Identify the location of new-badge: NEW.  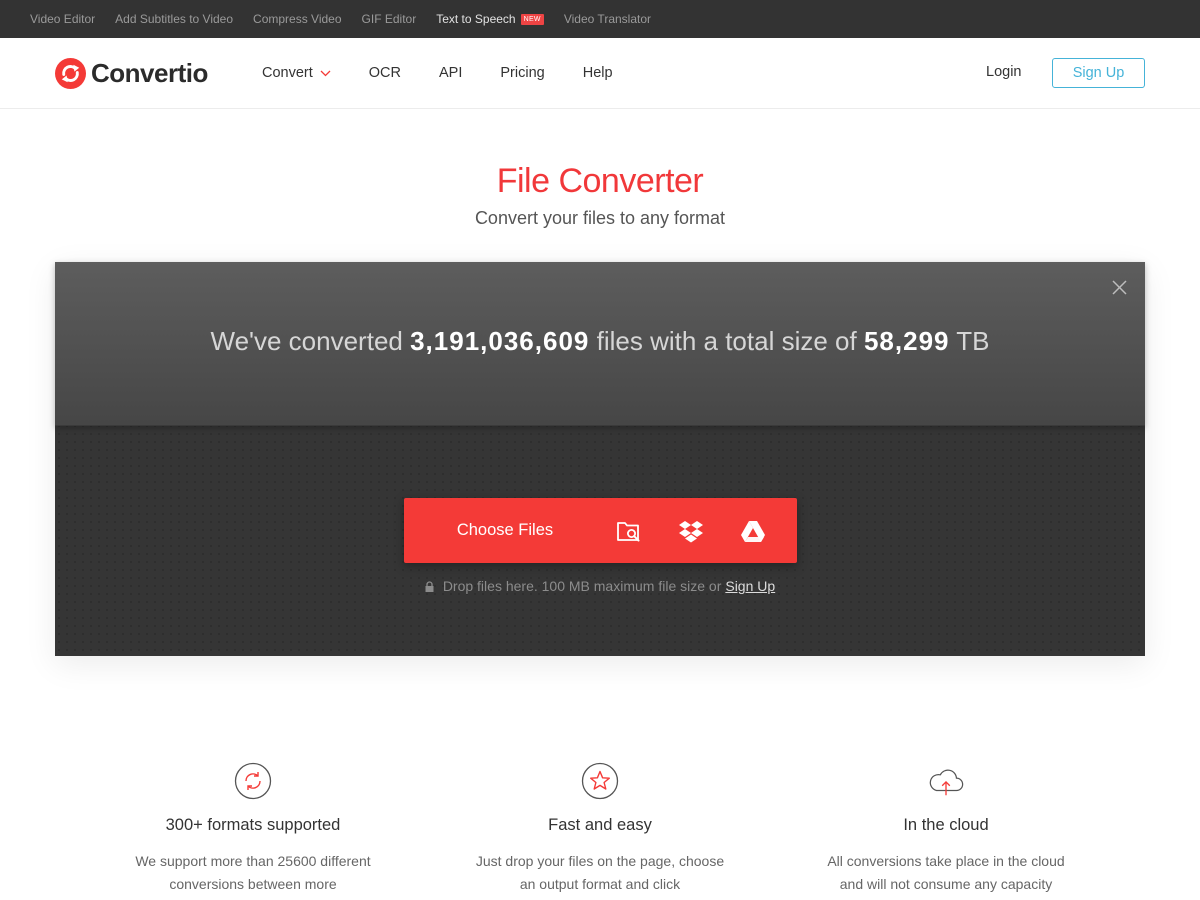
(532, 19).